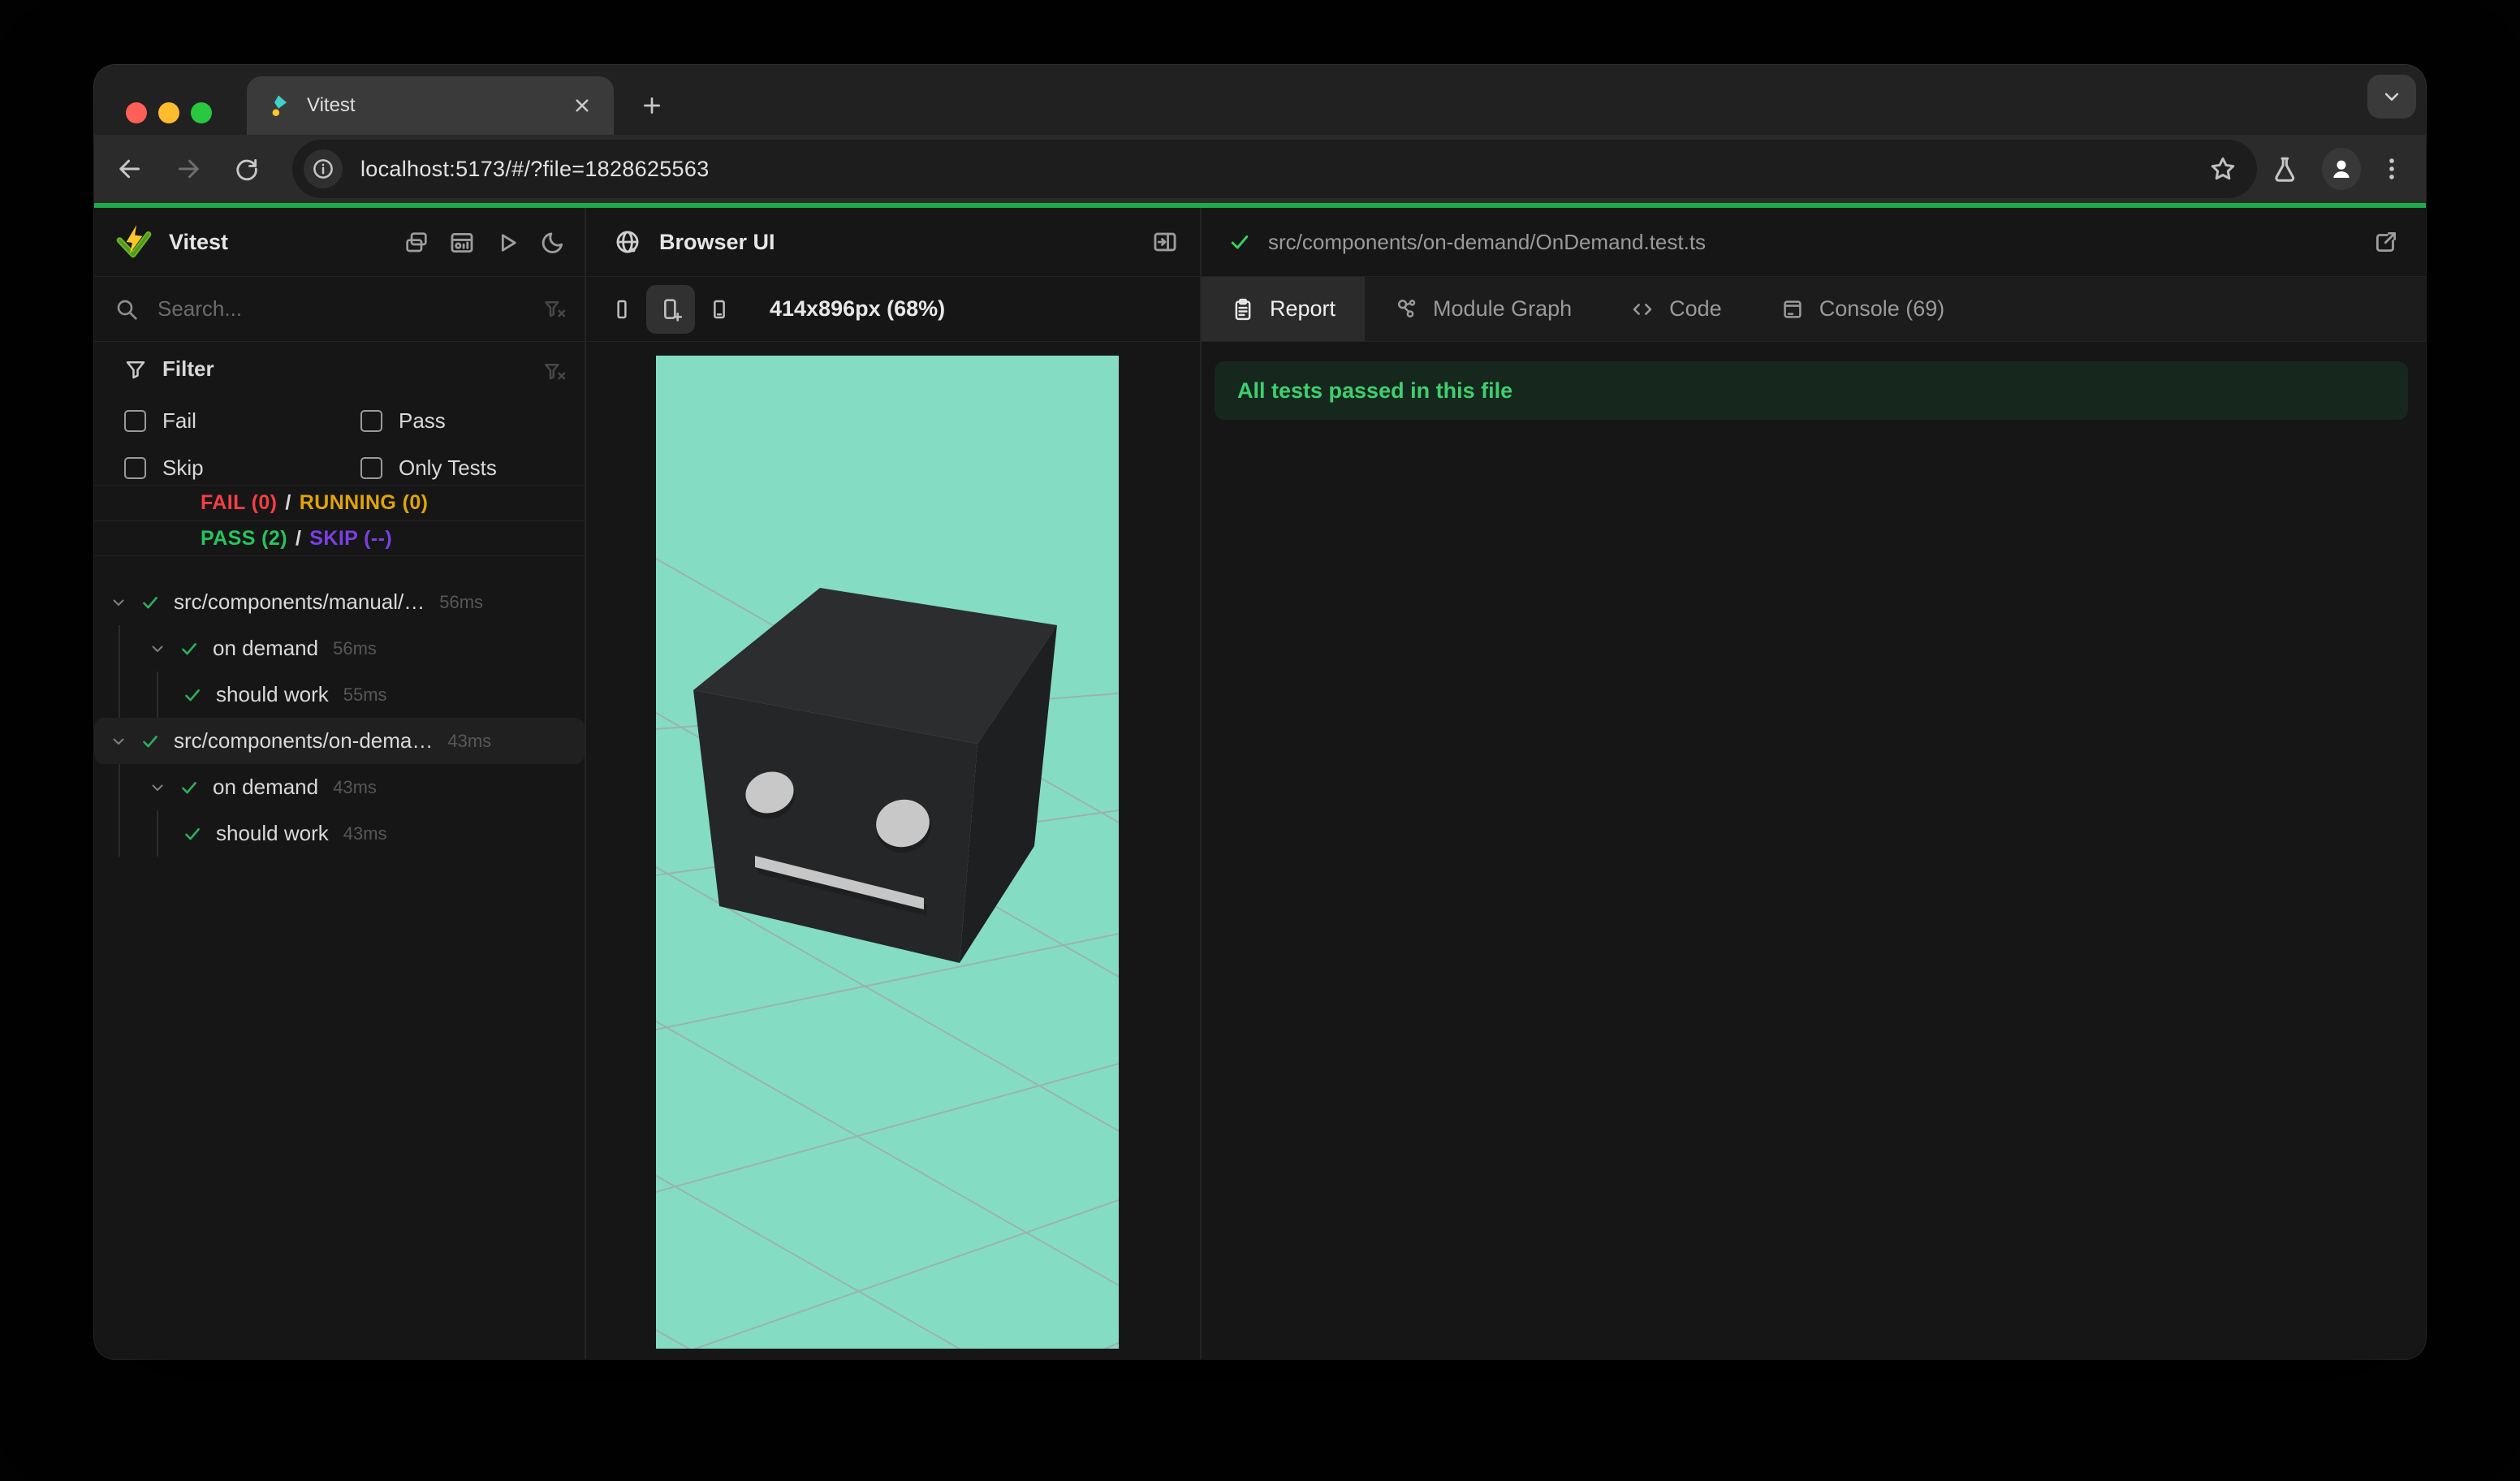 This screenshot has height=1481, width=2520. I want to click on tab-title: Vitest, so click(331, 105).